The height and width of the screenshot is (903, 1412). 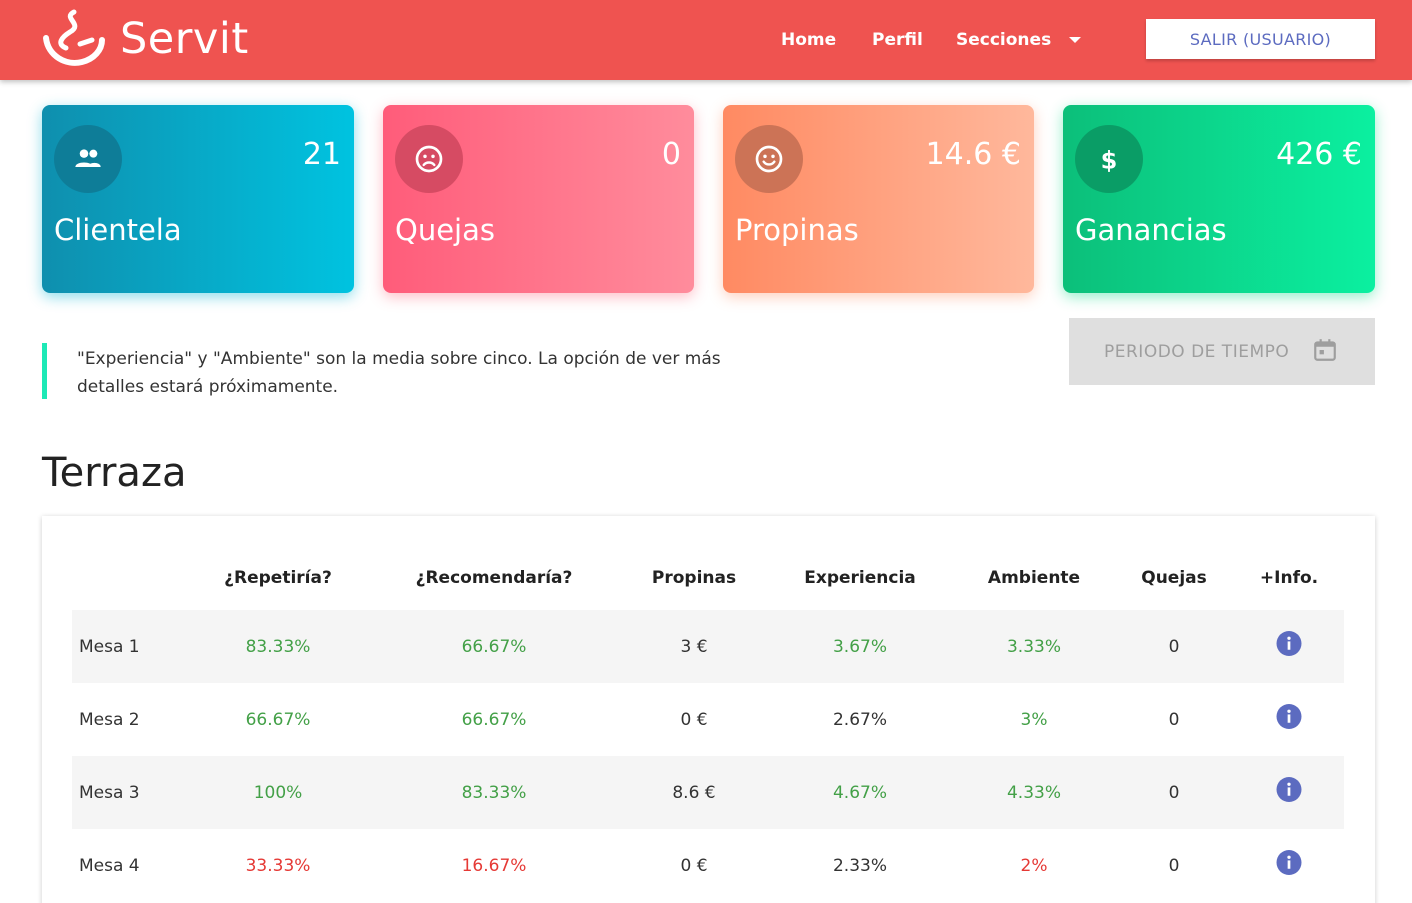 I want to click on cell-repetiria: 33.33%, so click(x=278, y=866).